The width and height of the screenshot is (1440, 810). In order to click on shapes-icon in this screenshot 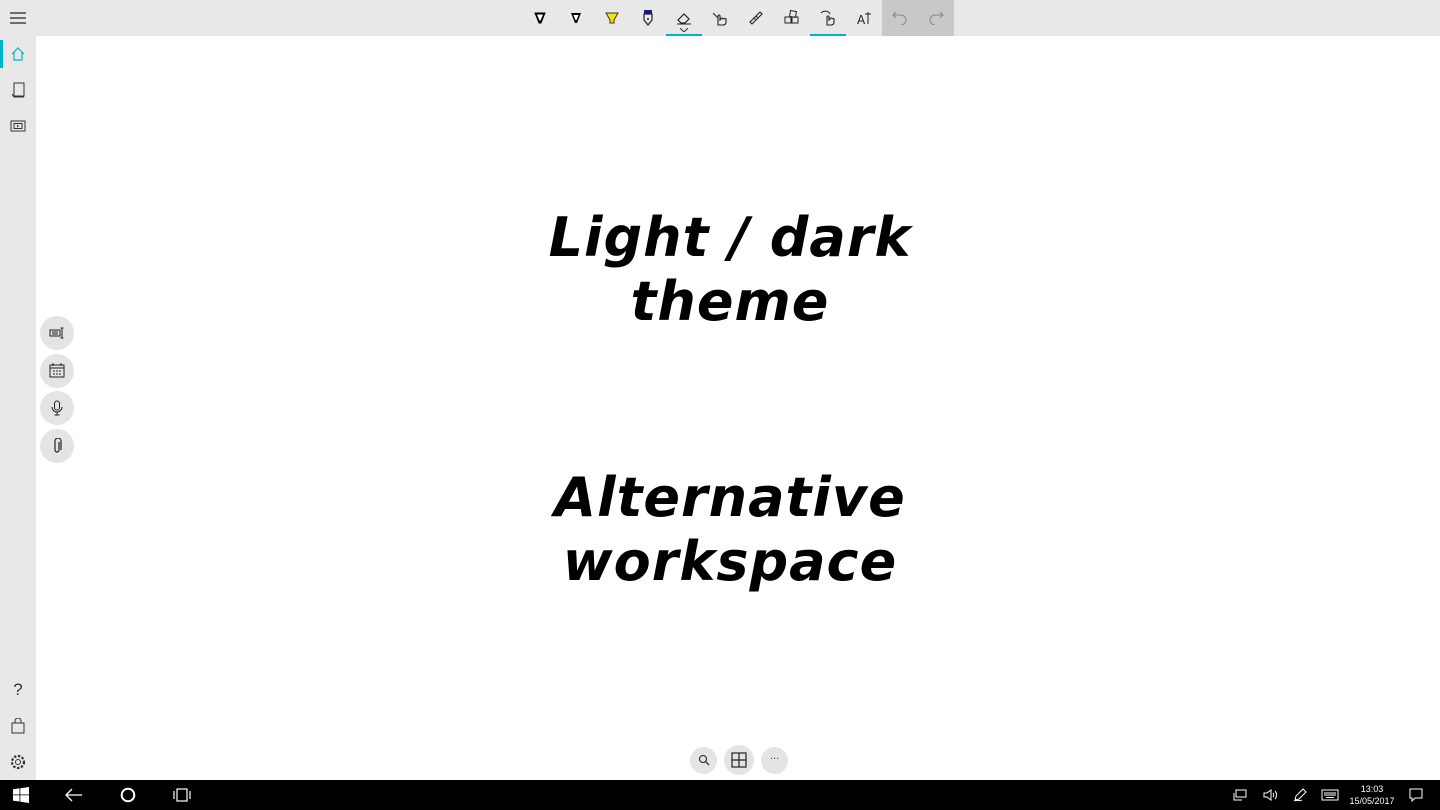, I will do `click(792, 18)`.